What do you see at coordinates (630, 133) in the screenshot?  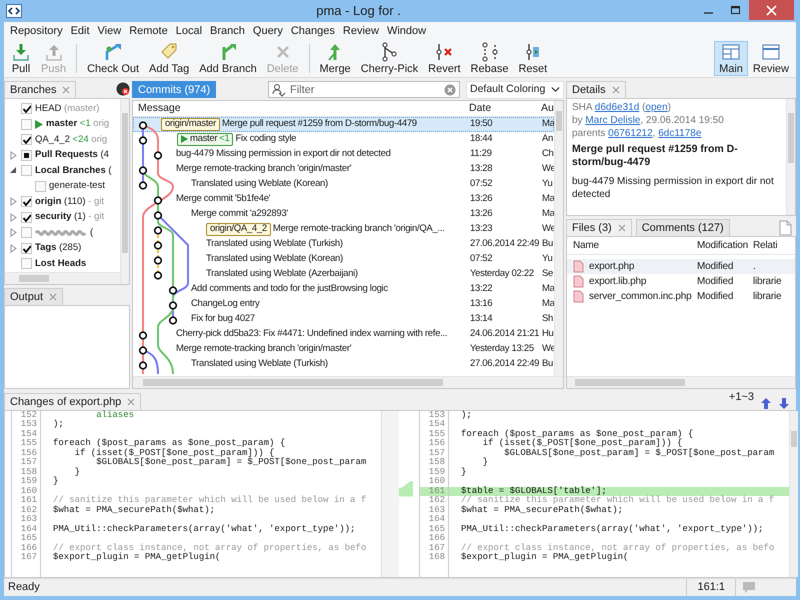 I see `link: 06761212` at bounding box center [630, 133].